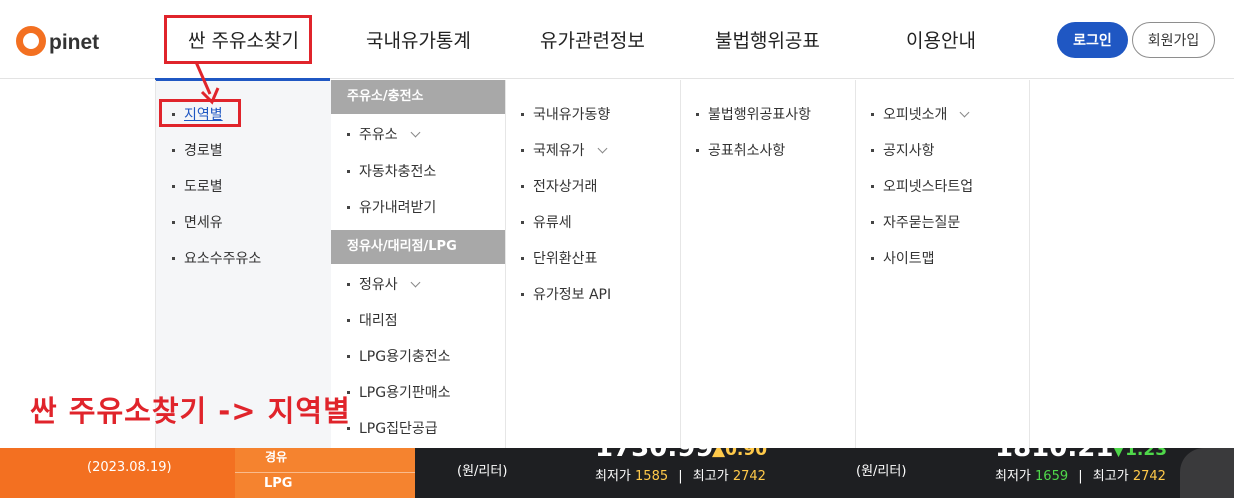 The image size is (1234, 498). What do you see at coordinates (1207, 473) in the screenshot?
I see `banner-car-image` at bounding box center [1207, 473].